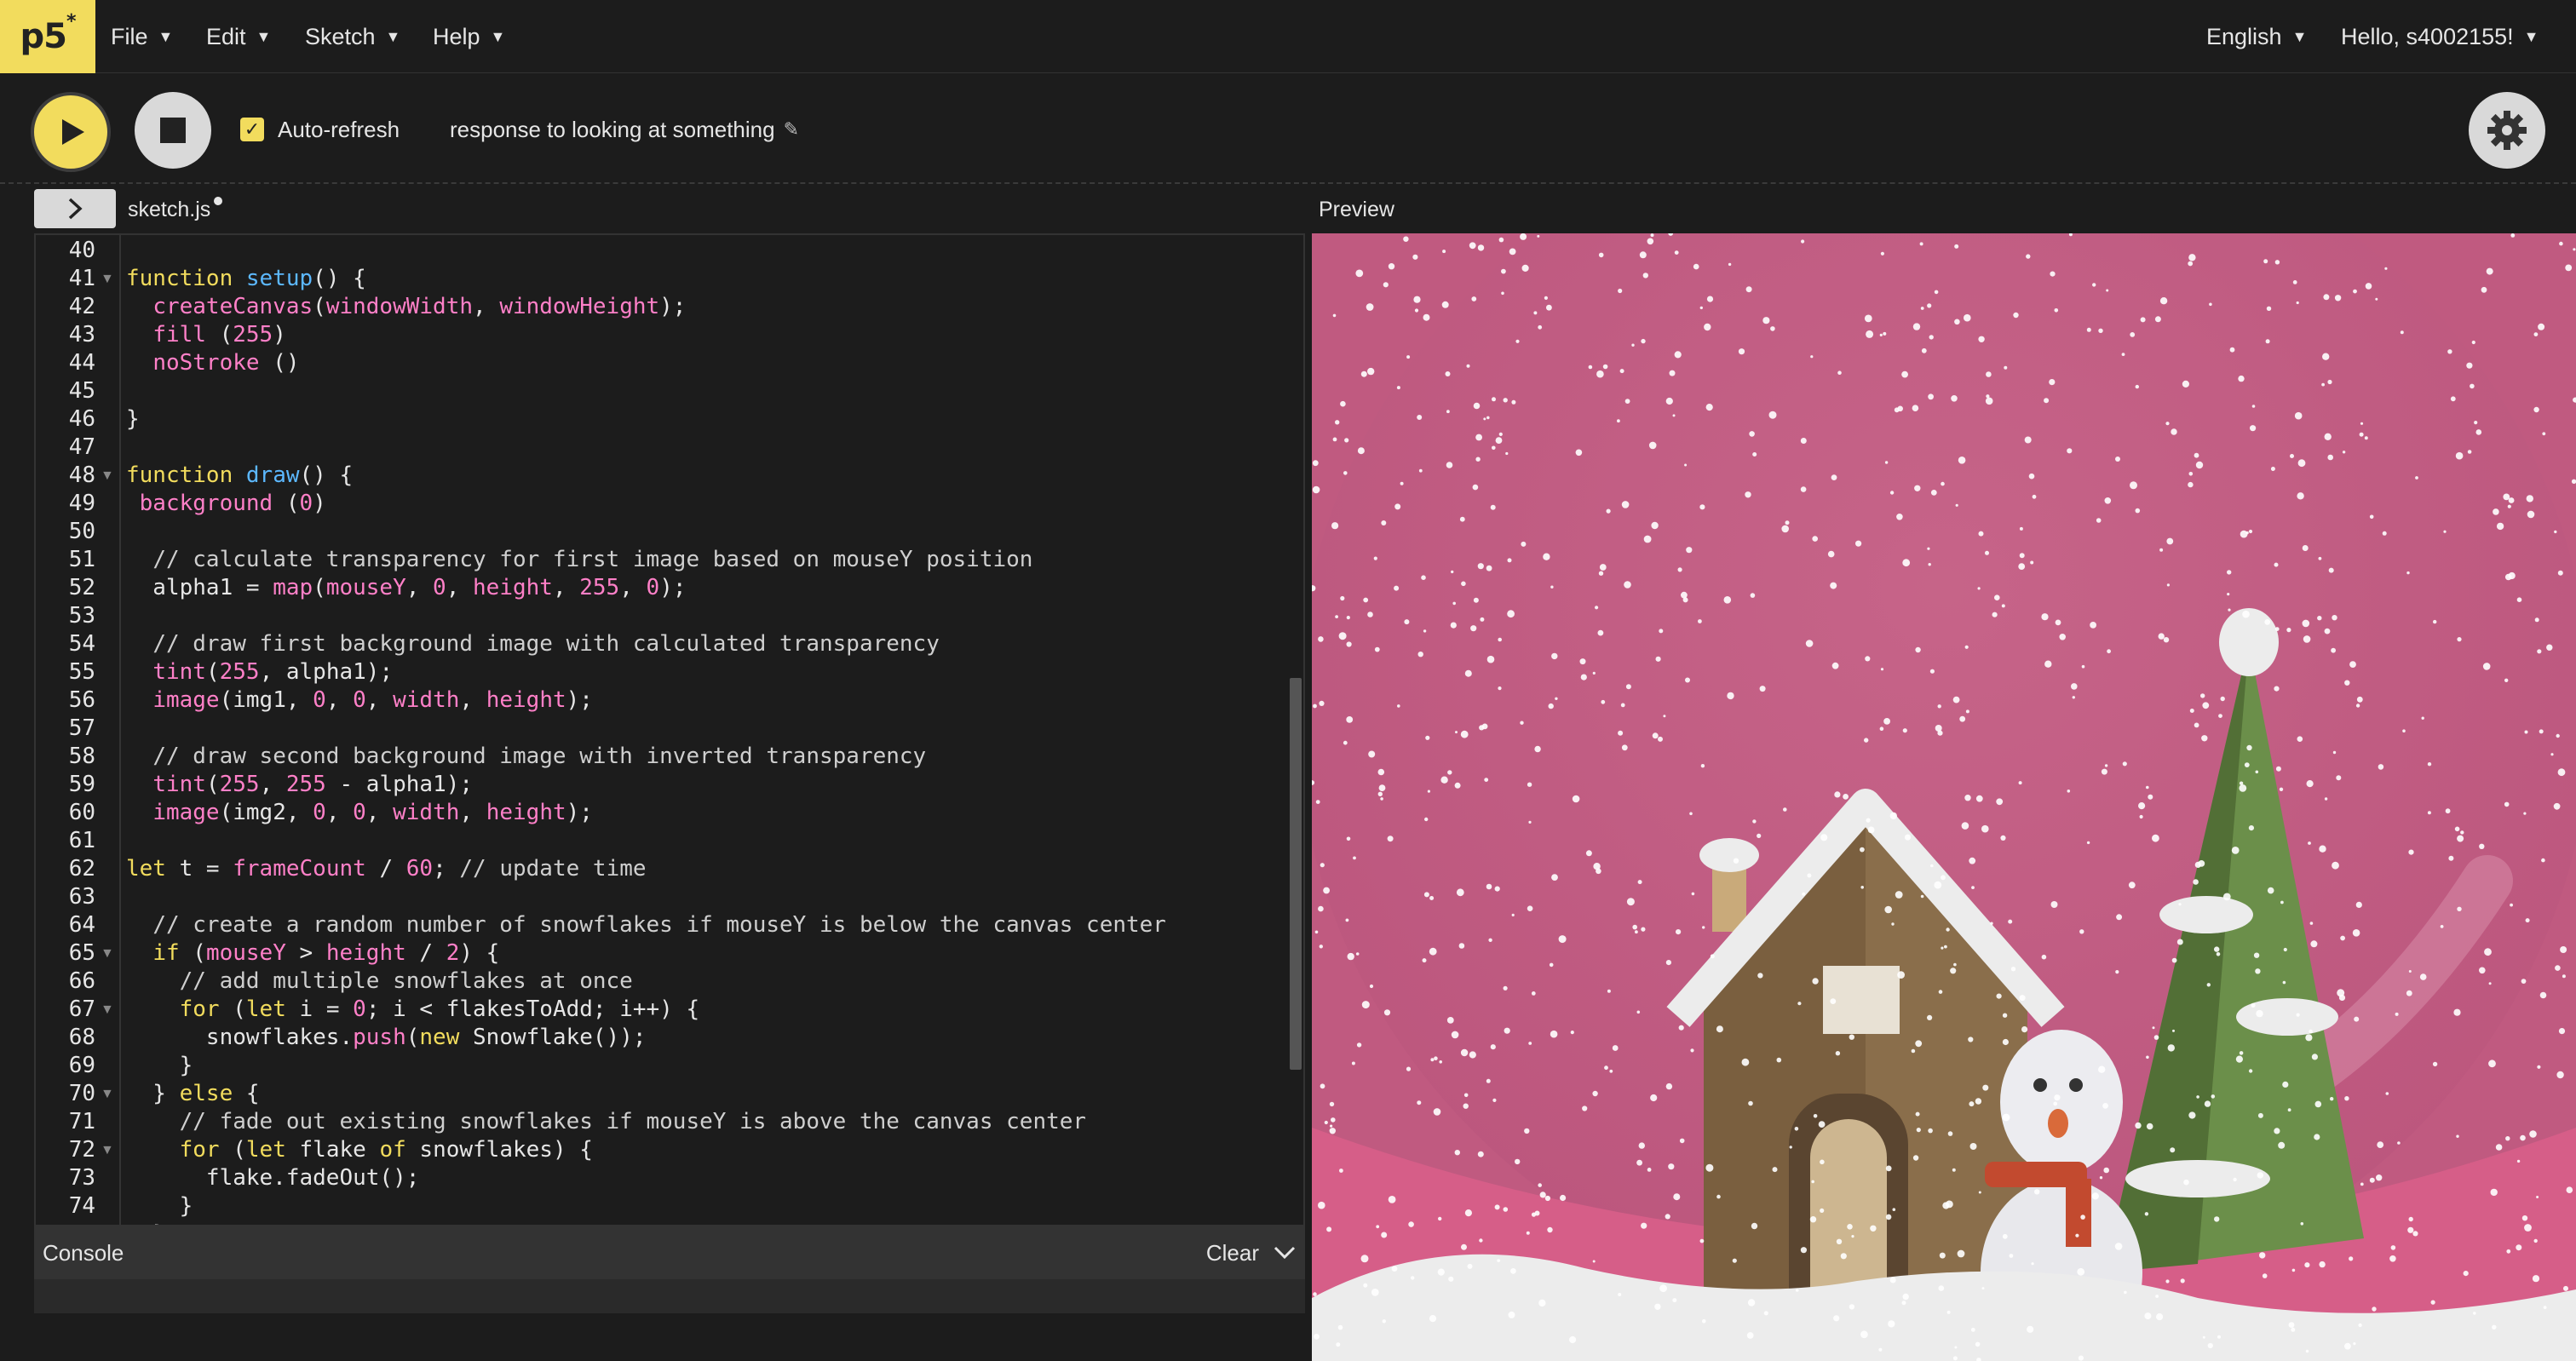 Image resolution: width=2576 pixels, height=1361 pixels. I want to click on code-line: image(img2, 0, 0, width, height);, so click(359, 813).